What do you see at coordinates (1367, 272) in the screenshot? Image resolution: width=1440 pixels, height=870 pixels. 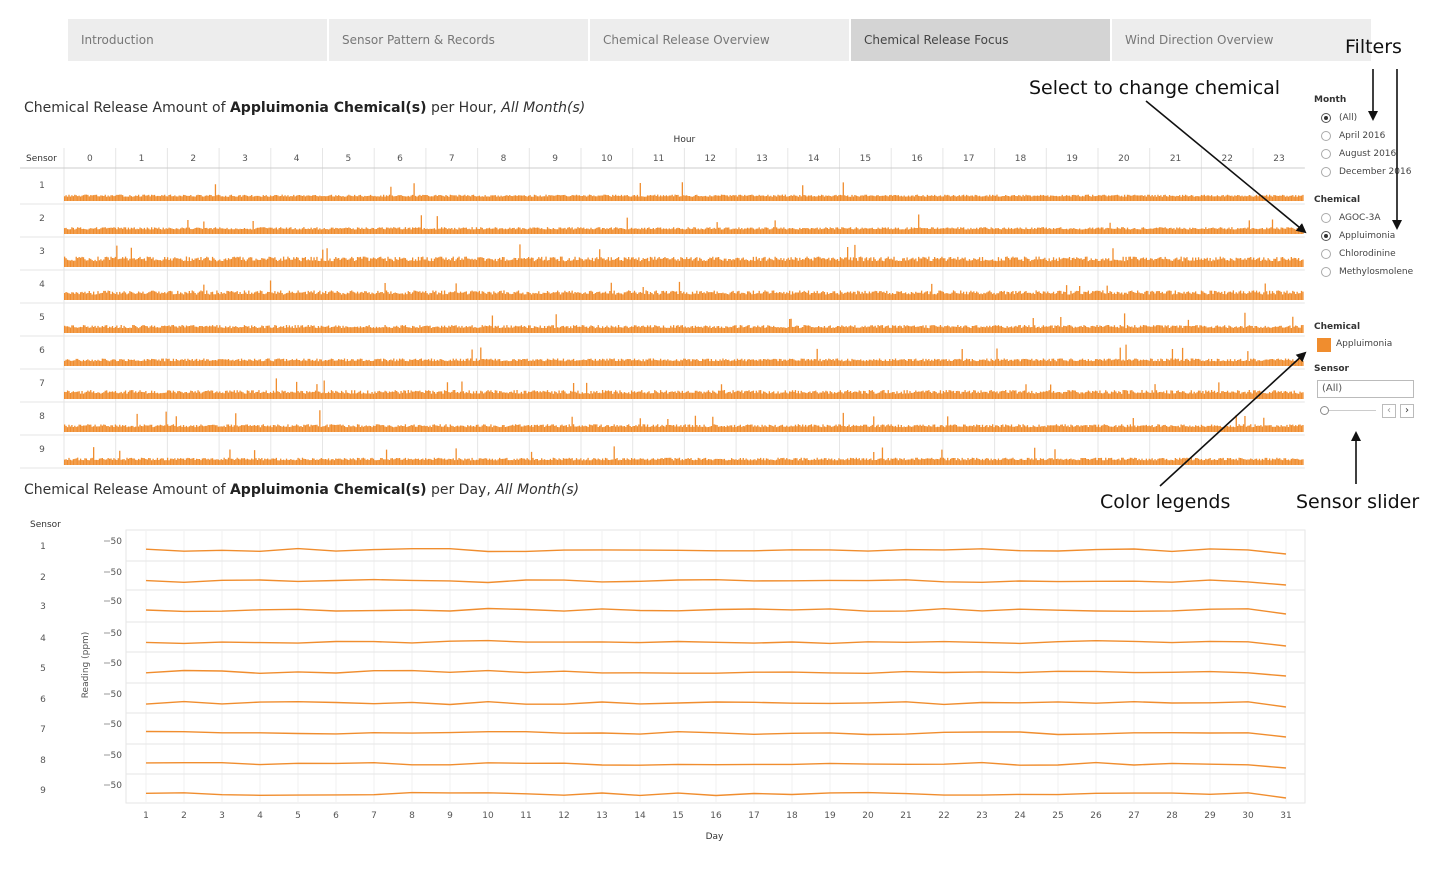 I see `chemical-option-methylosmolene: Methylosmolene` at bounding box center [1367, 272].